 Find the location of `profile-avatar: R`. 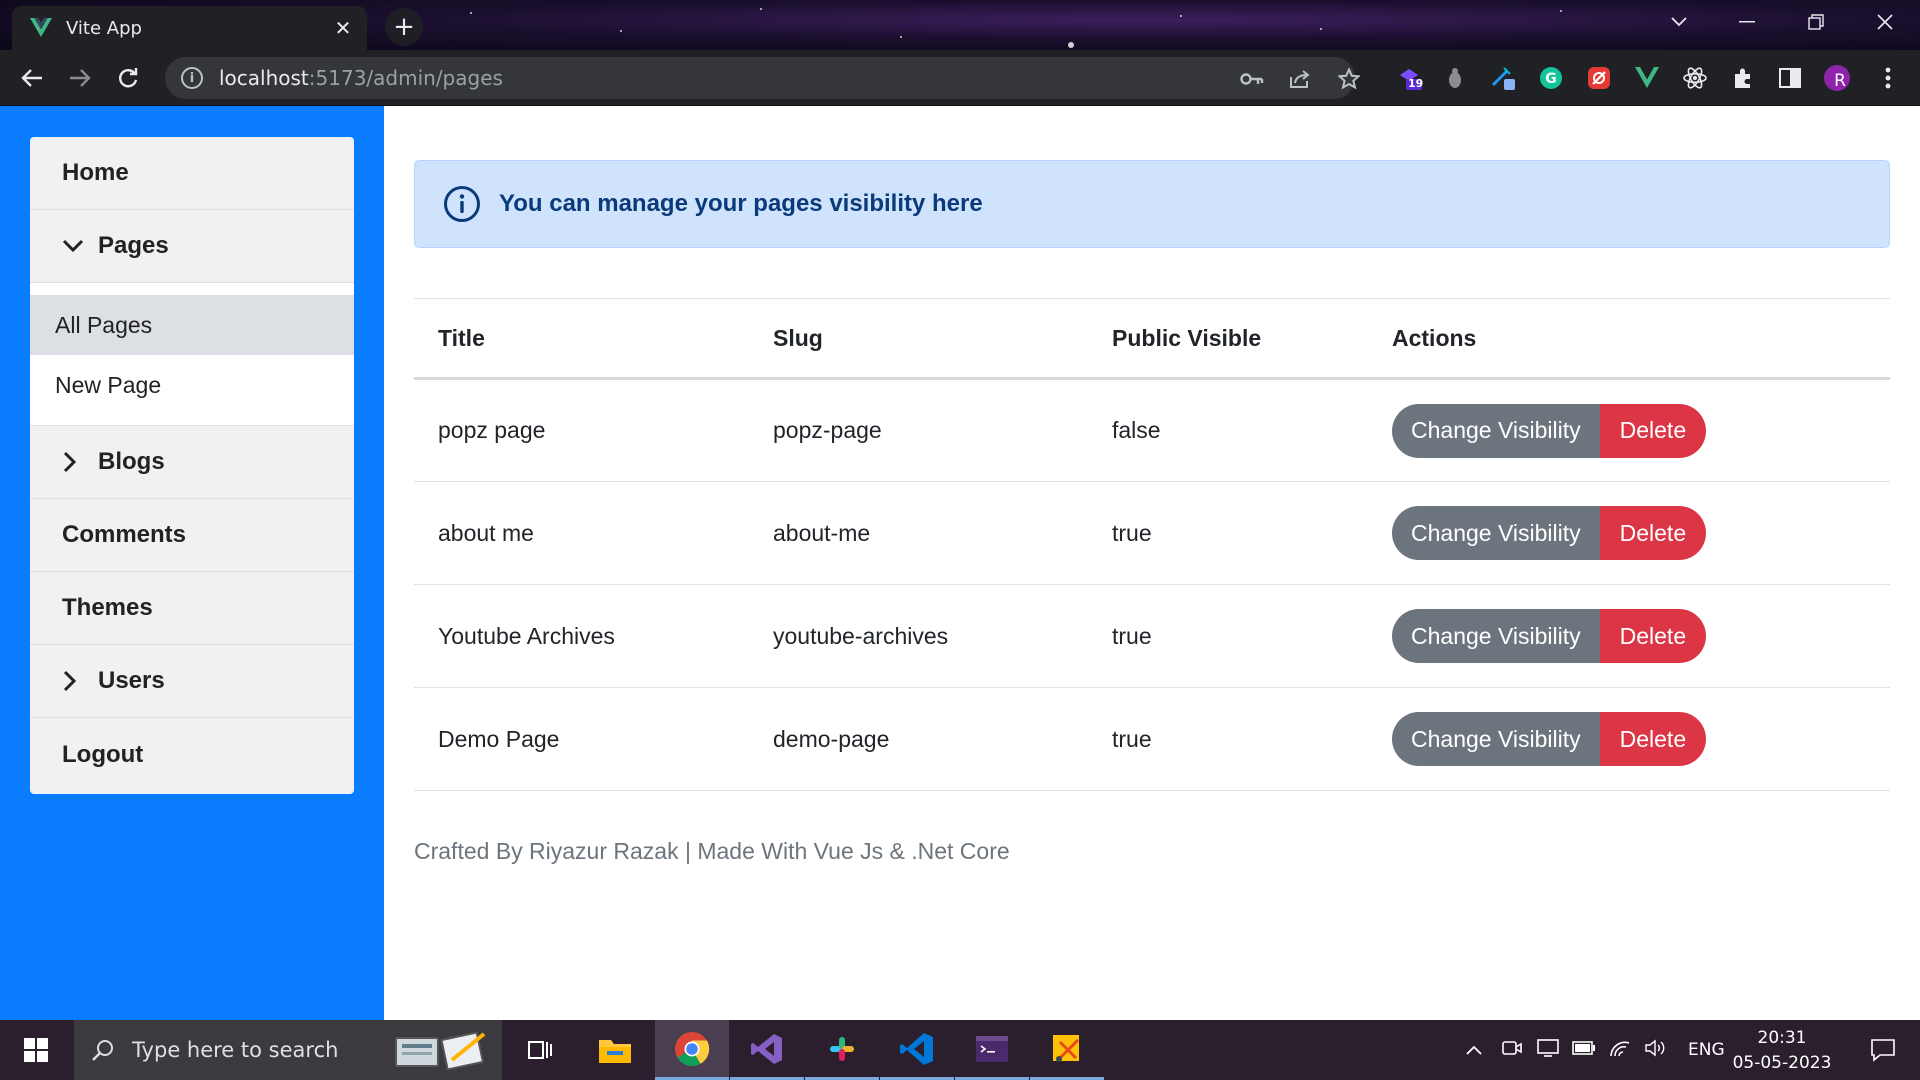

profile-avatar: R is located at coordinates (1837, 78).